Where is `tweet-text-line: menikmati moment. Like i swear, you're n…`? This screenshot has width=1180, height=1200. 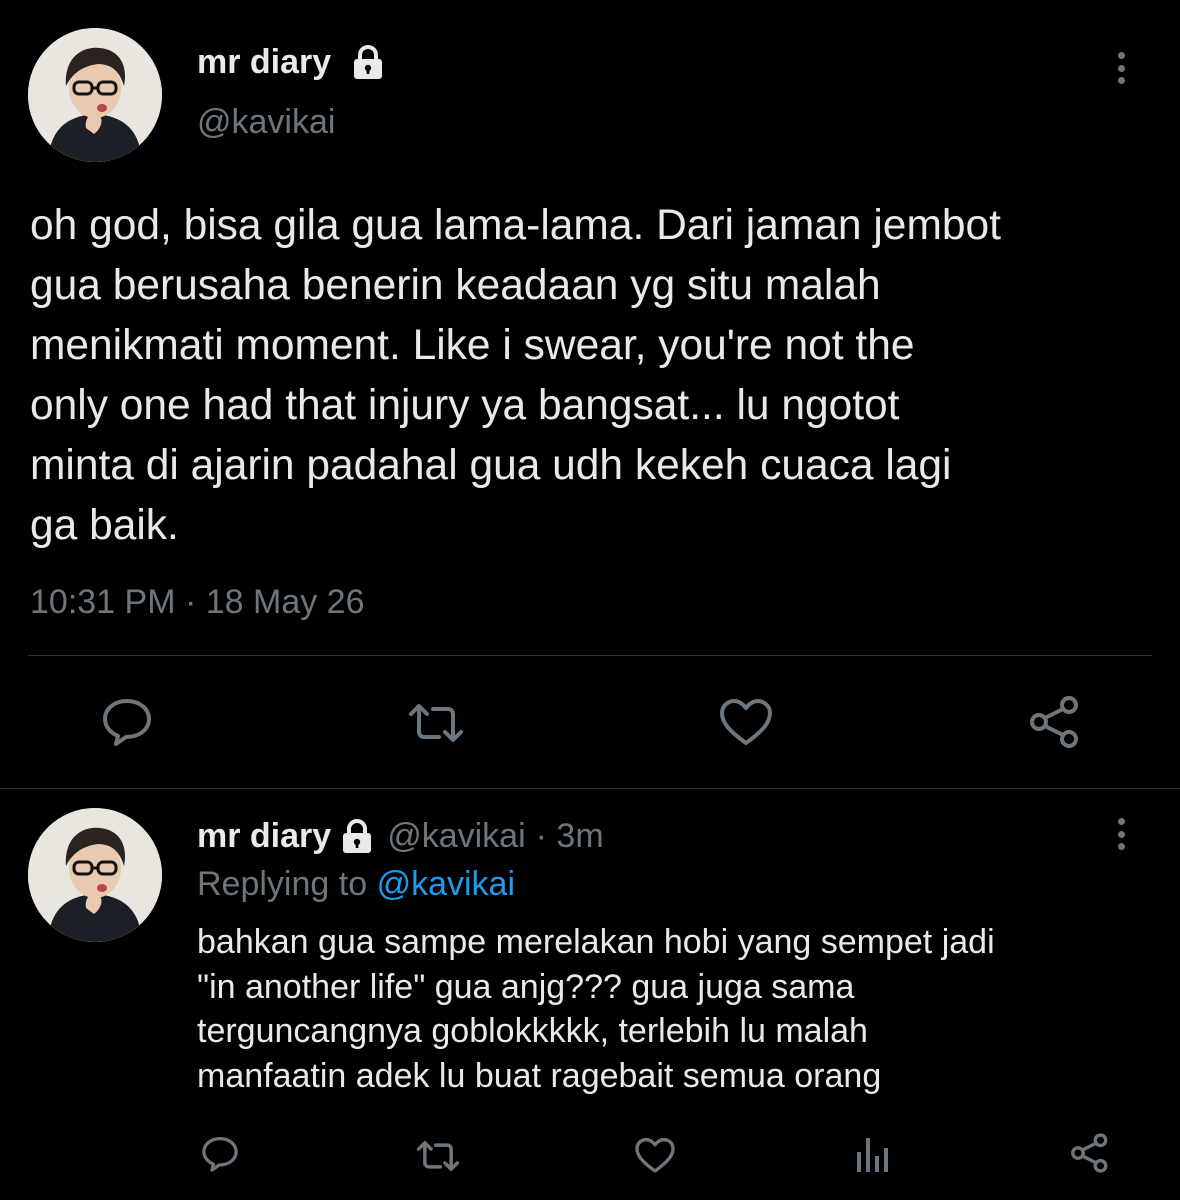
tweet-text-line: menikmati moment. Like i swear, you're n… is located at coordinates (472, 345).